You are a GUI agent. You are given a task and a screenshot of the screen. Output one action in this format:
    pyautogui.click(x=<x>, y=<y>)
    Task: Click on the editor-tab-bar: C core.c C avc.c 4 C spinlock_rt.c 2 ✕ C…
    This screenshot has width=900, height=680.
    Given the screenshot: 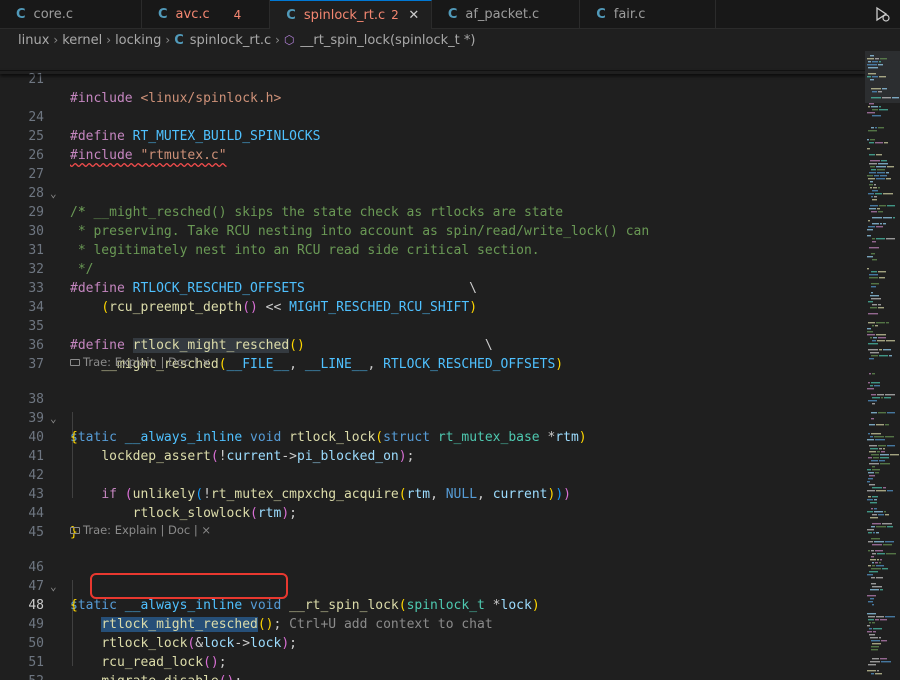 What is the action you would take?
    pyautogui.click(x=450, y=14)
    